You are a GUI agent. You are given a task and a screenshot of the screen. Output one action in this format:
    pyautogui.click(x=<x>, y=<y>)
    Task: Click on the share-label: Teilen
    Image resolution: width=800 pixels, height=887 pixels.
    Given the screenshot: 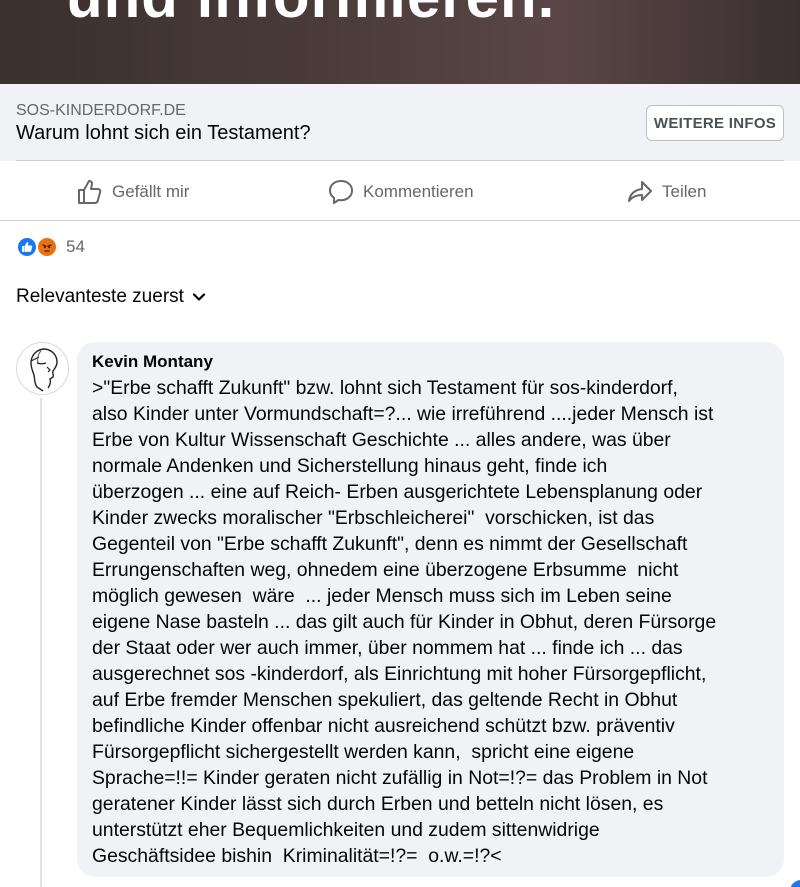 What is the action you would take?
    pyautogui.click(x=684, y=191)
    